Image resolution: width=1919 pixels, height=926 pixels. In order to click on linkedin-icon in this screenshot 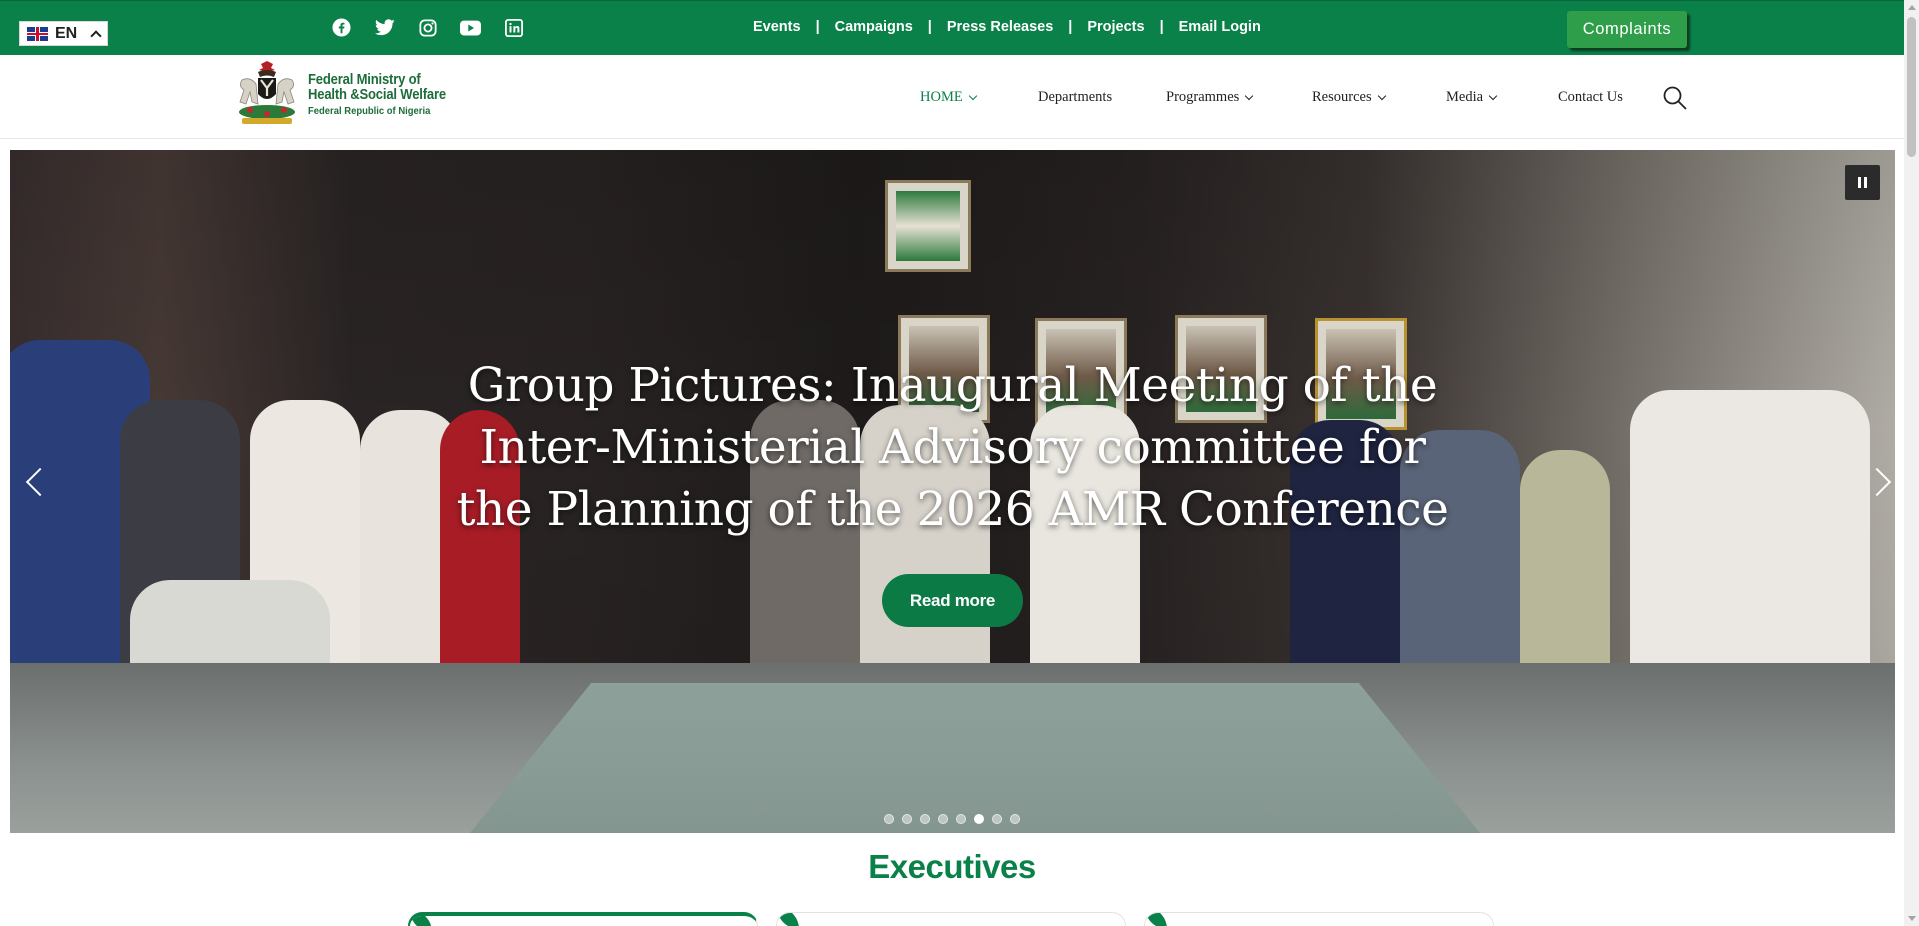, I will do `click(513, 27)`.